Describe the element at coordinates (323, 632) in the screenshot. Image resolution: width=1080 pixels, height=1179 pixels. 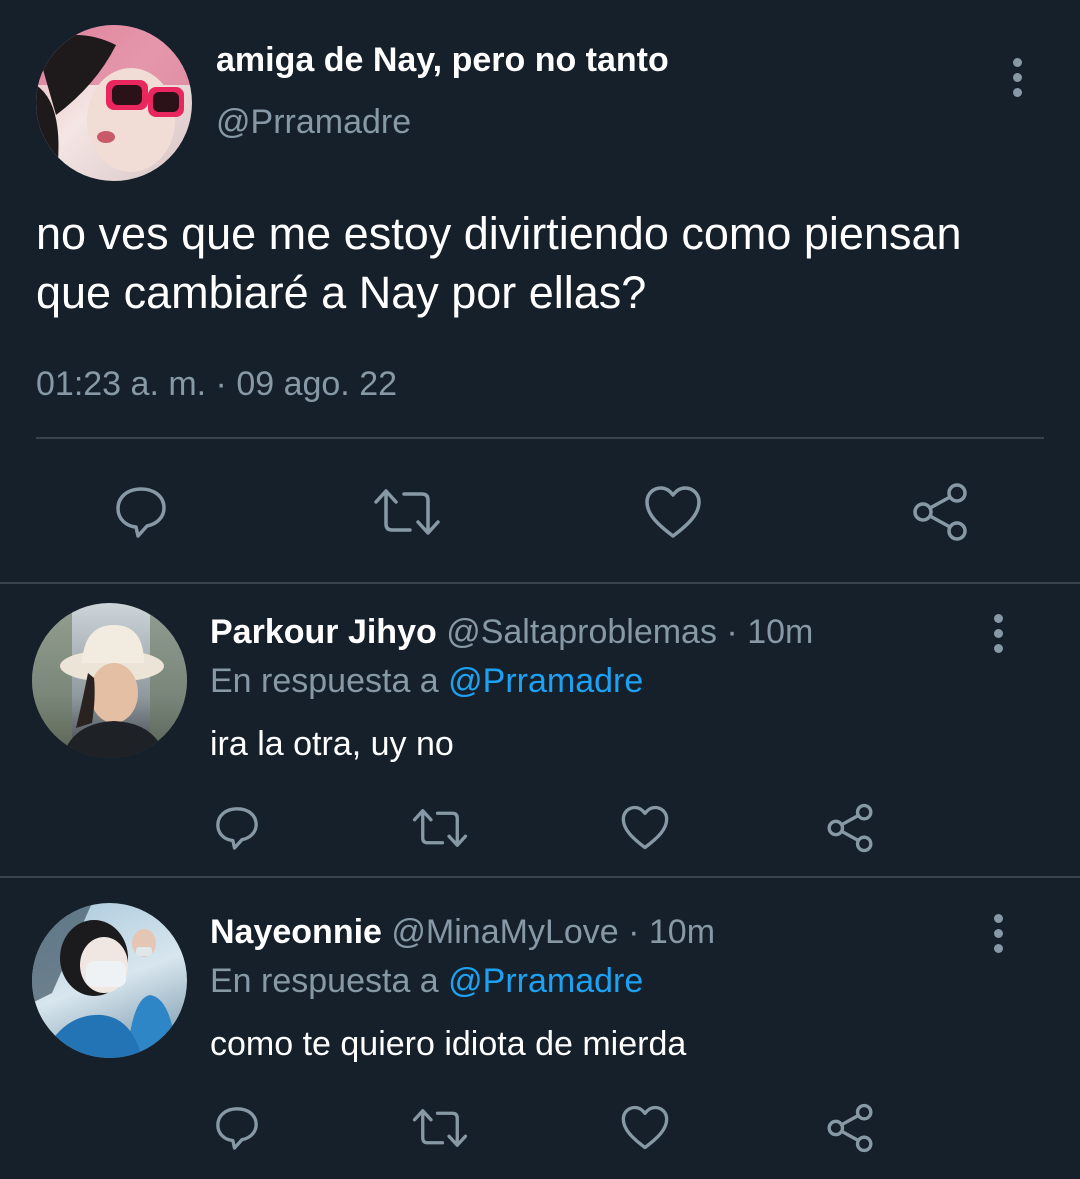
I see `reply-display-name: Parkour Jihyo` at that location.